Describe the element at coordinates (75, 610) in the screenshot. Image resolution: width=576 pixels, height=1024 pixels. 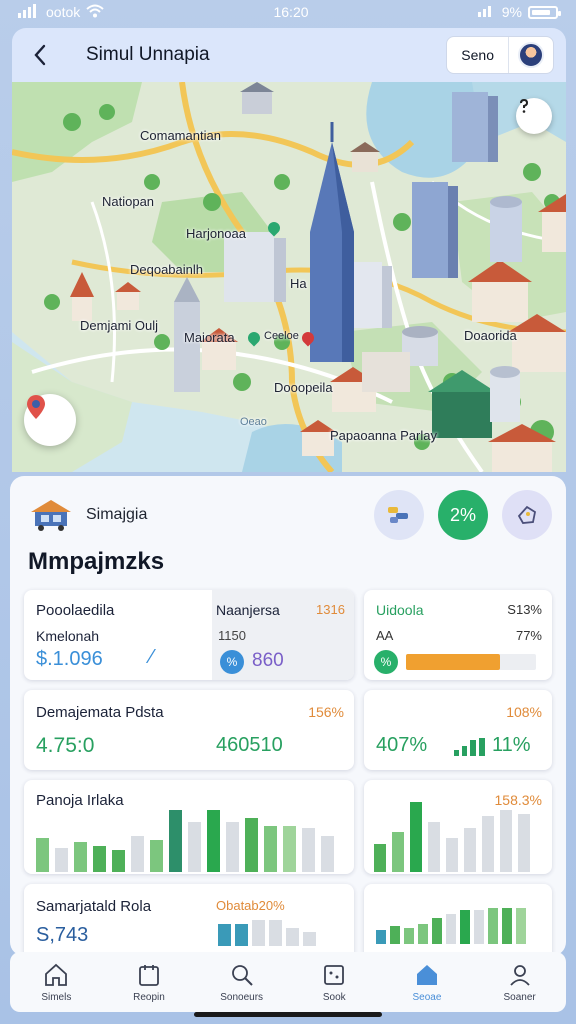
I see `card-label: Pooolaedila` at that location.